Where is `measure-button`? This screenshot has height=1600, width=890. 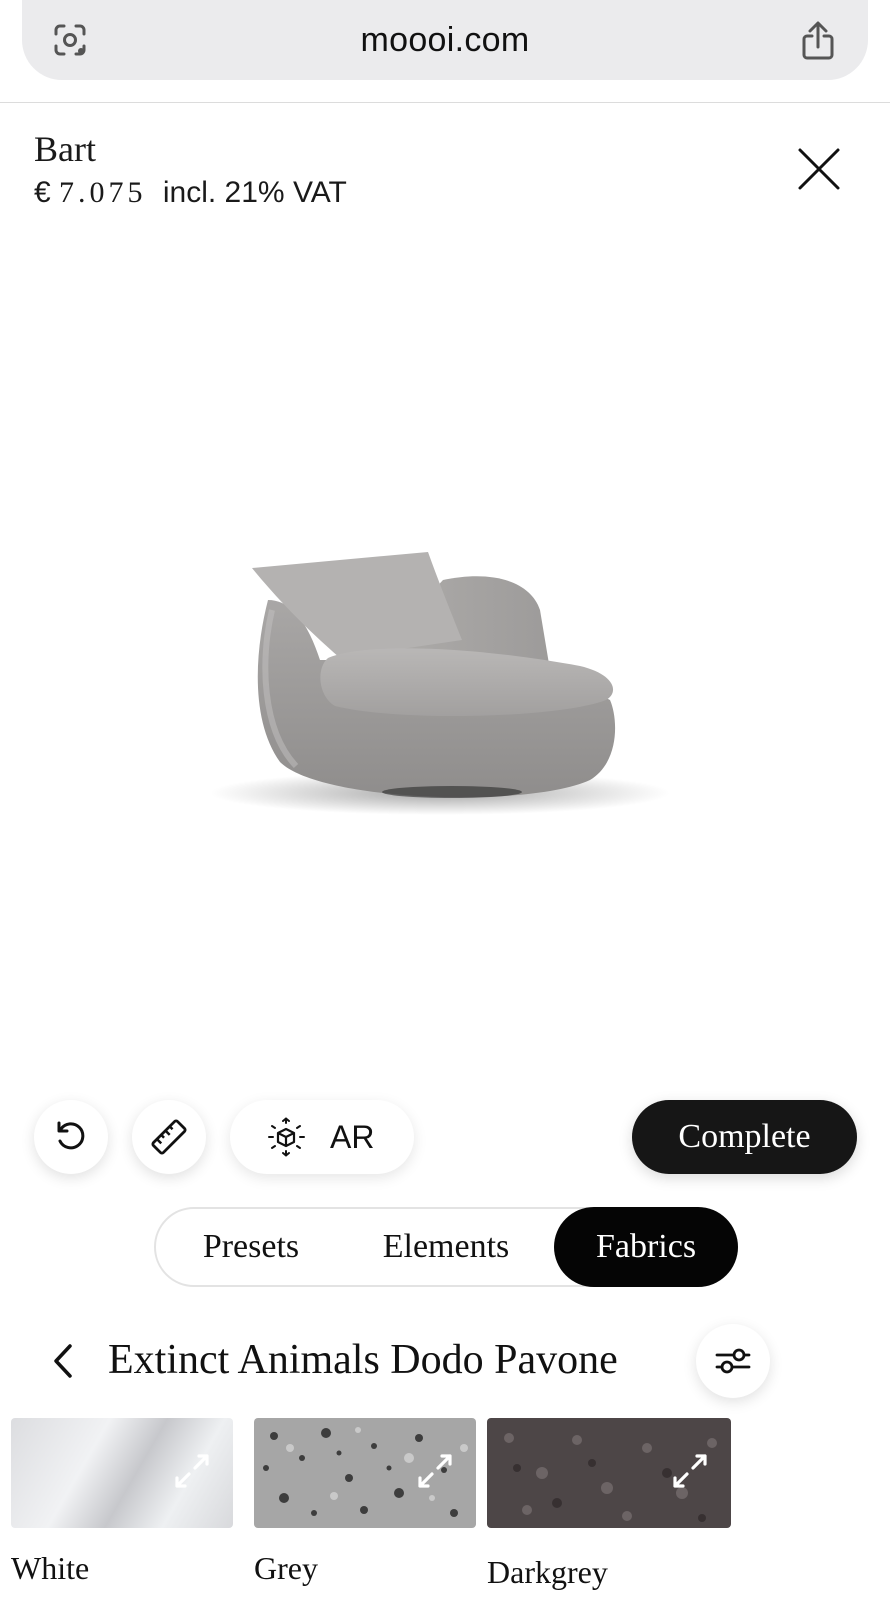
measure-button is located at coordinates (169, 1137).